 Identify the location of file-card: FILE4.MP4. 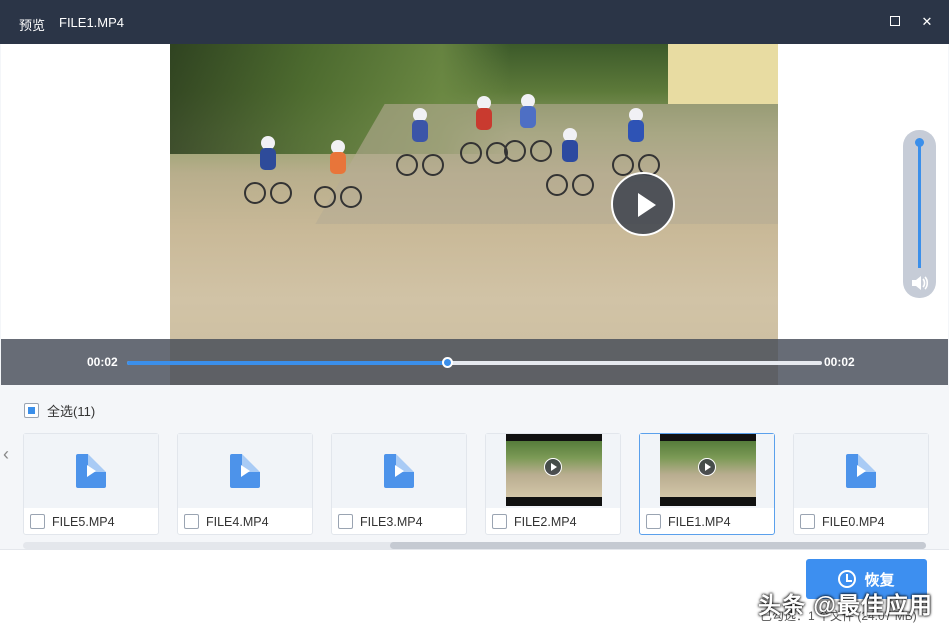
(245, 484).